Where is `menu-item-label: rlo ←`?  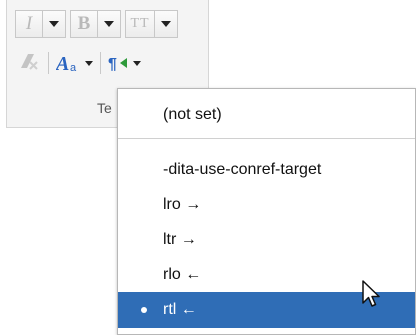 menu-item-label: rlo ← is located at coordinates (182, 274).